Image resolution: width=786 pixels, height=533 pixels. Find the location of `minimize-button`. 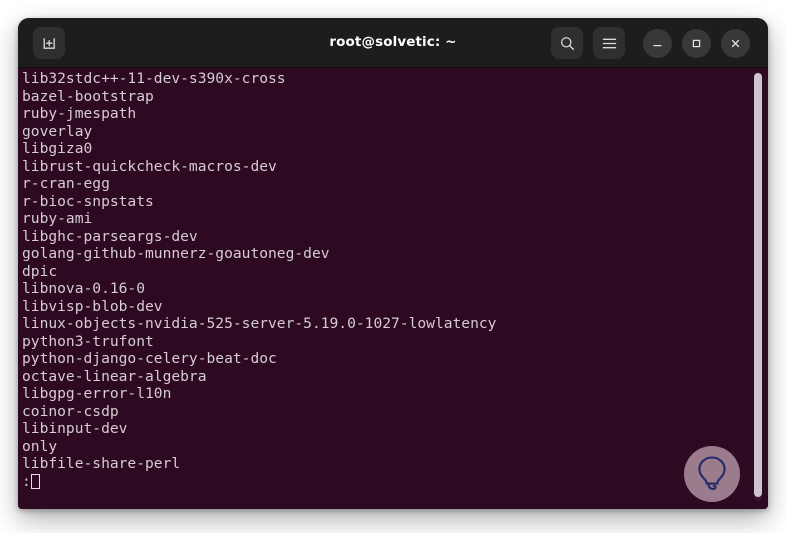

minimize-button is located at coordinates (657, 43).